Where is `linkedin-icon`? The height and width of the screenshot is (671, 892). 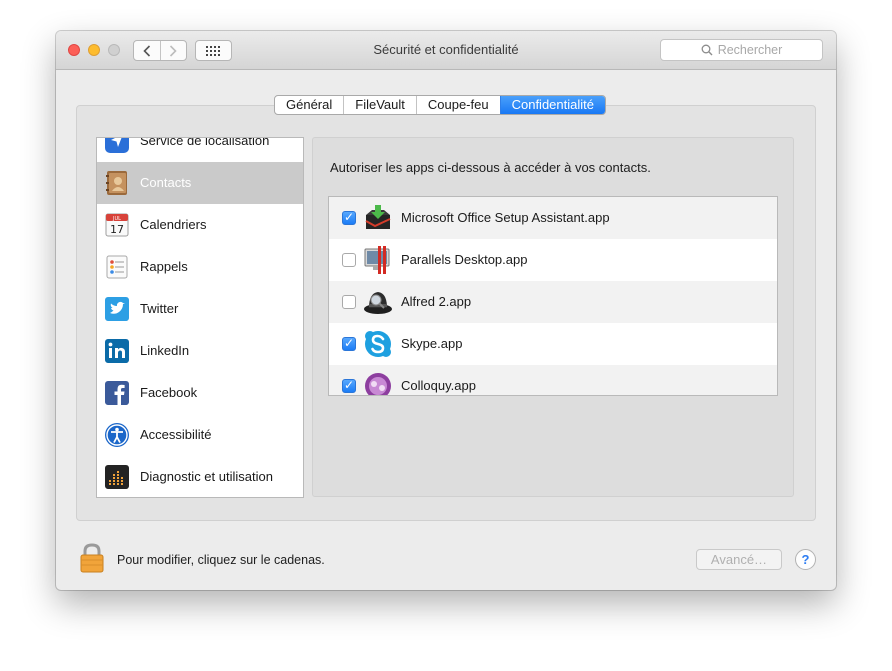
linkedin-icon is located at coordinates (117, 351).